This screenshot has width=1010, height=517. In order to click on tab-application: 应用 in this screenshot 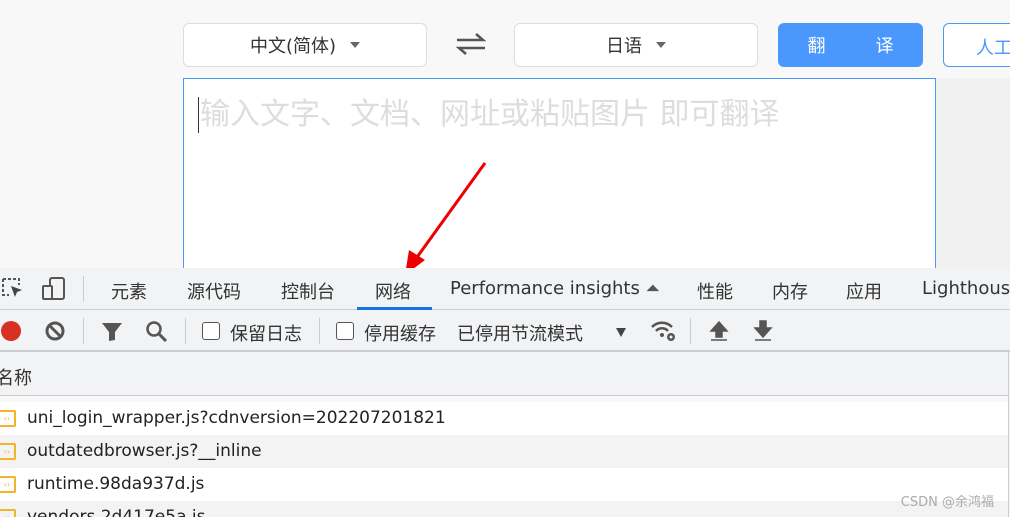, I will do `click(864, 291)`.